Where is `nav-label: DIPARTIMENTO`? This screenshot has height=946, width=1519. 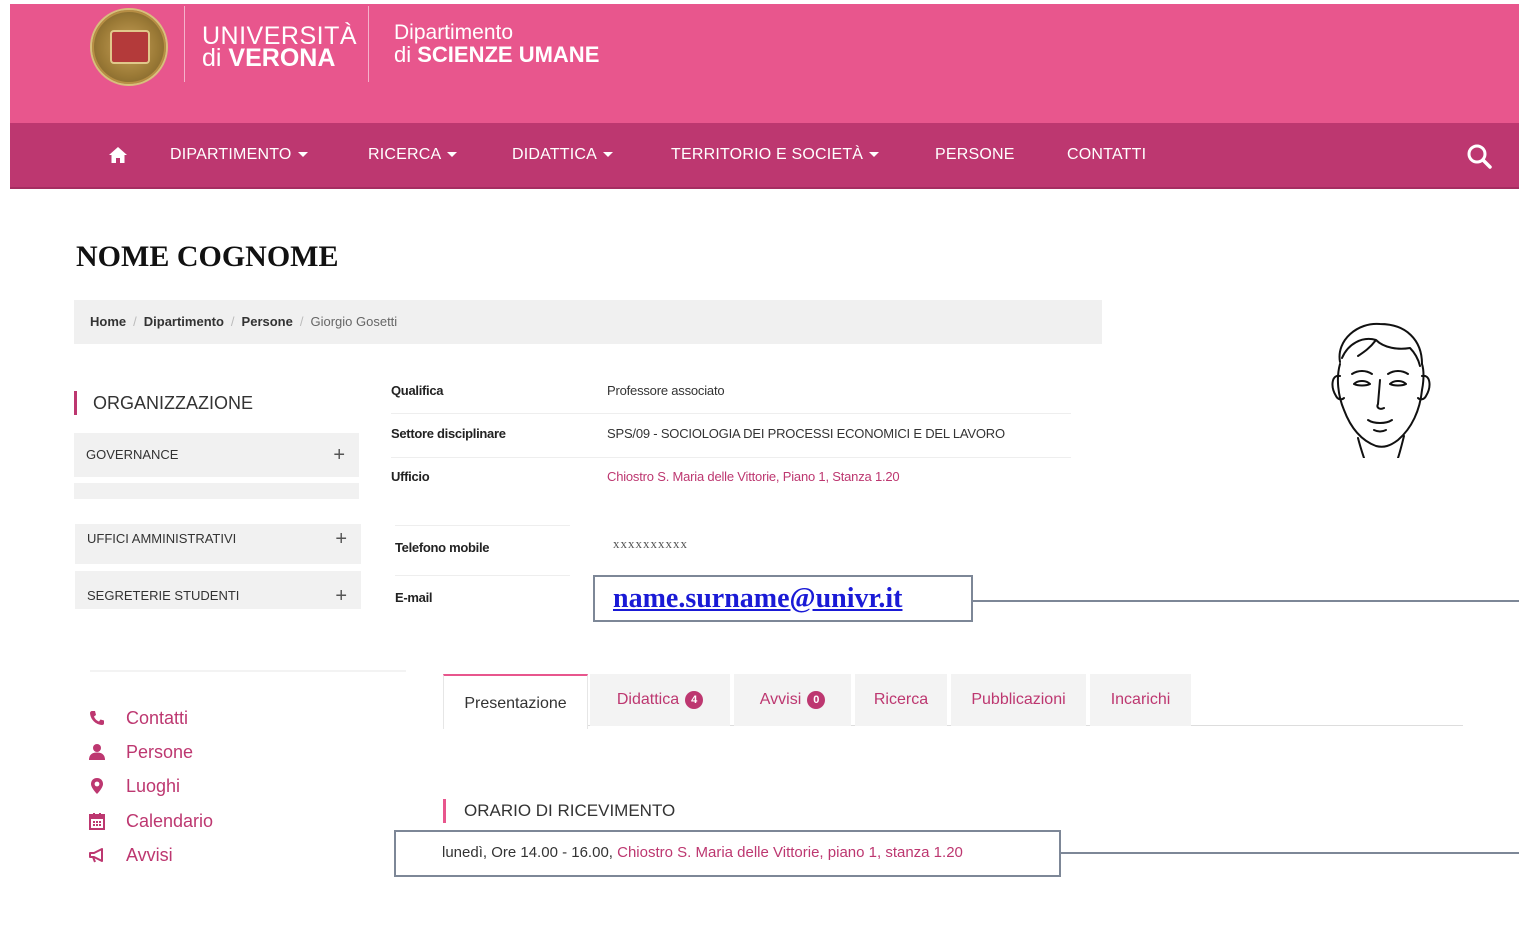
nav-label: DIPARTIMENTO is located at coordinates (231, 154).